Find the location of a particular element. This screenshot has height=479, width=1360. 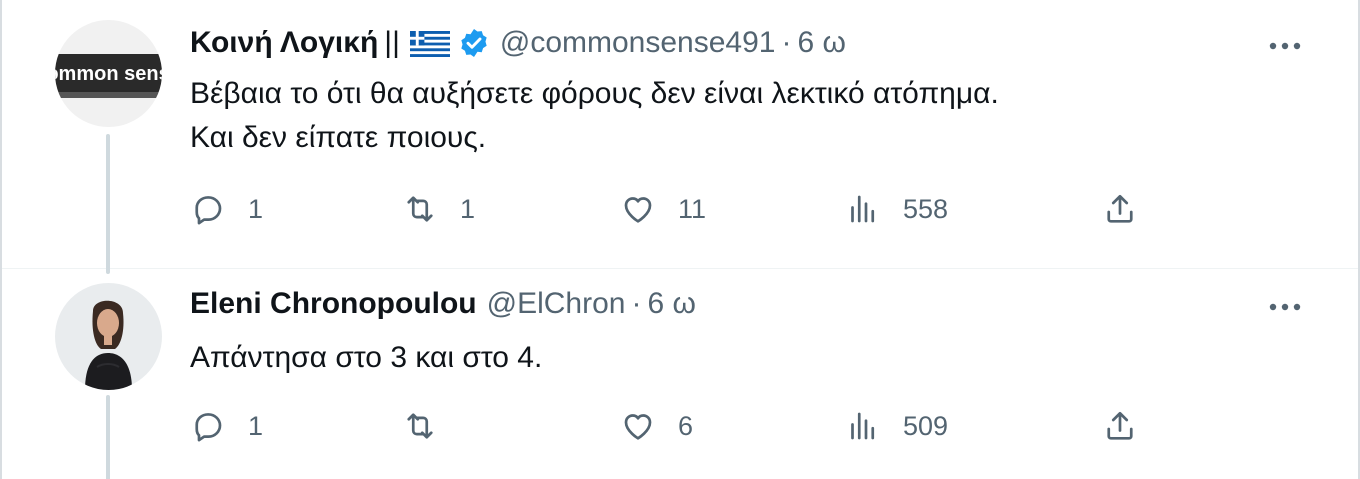

greek-flag-icon is located at coordinates (429, 43).